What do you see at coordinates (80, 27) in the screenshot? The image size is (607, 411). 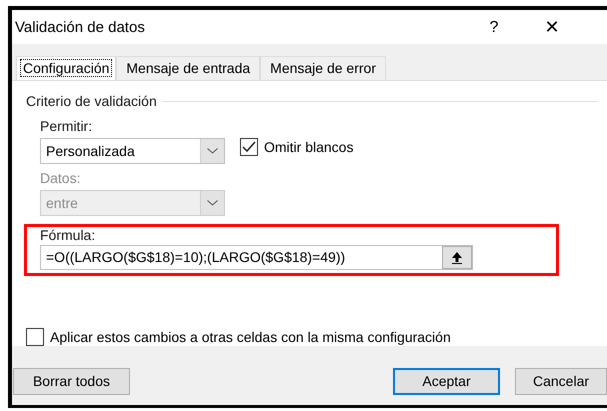 I see `window-title: Validación de datos` at bounding box center [80, 27].